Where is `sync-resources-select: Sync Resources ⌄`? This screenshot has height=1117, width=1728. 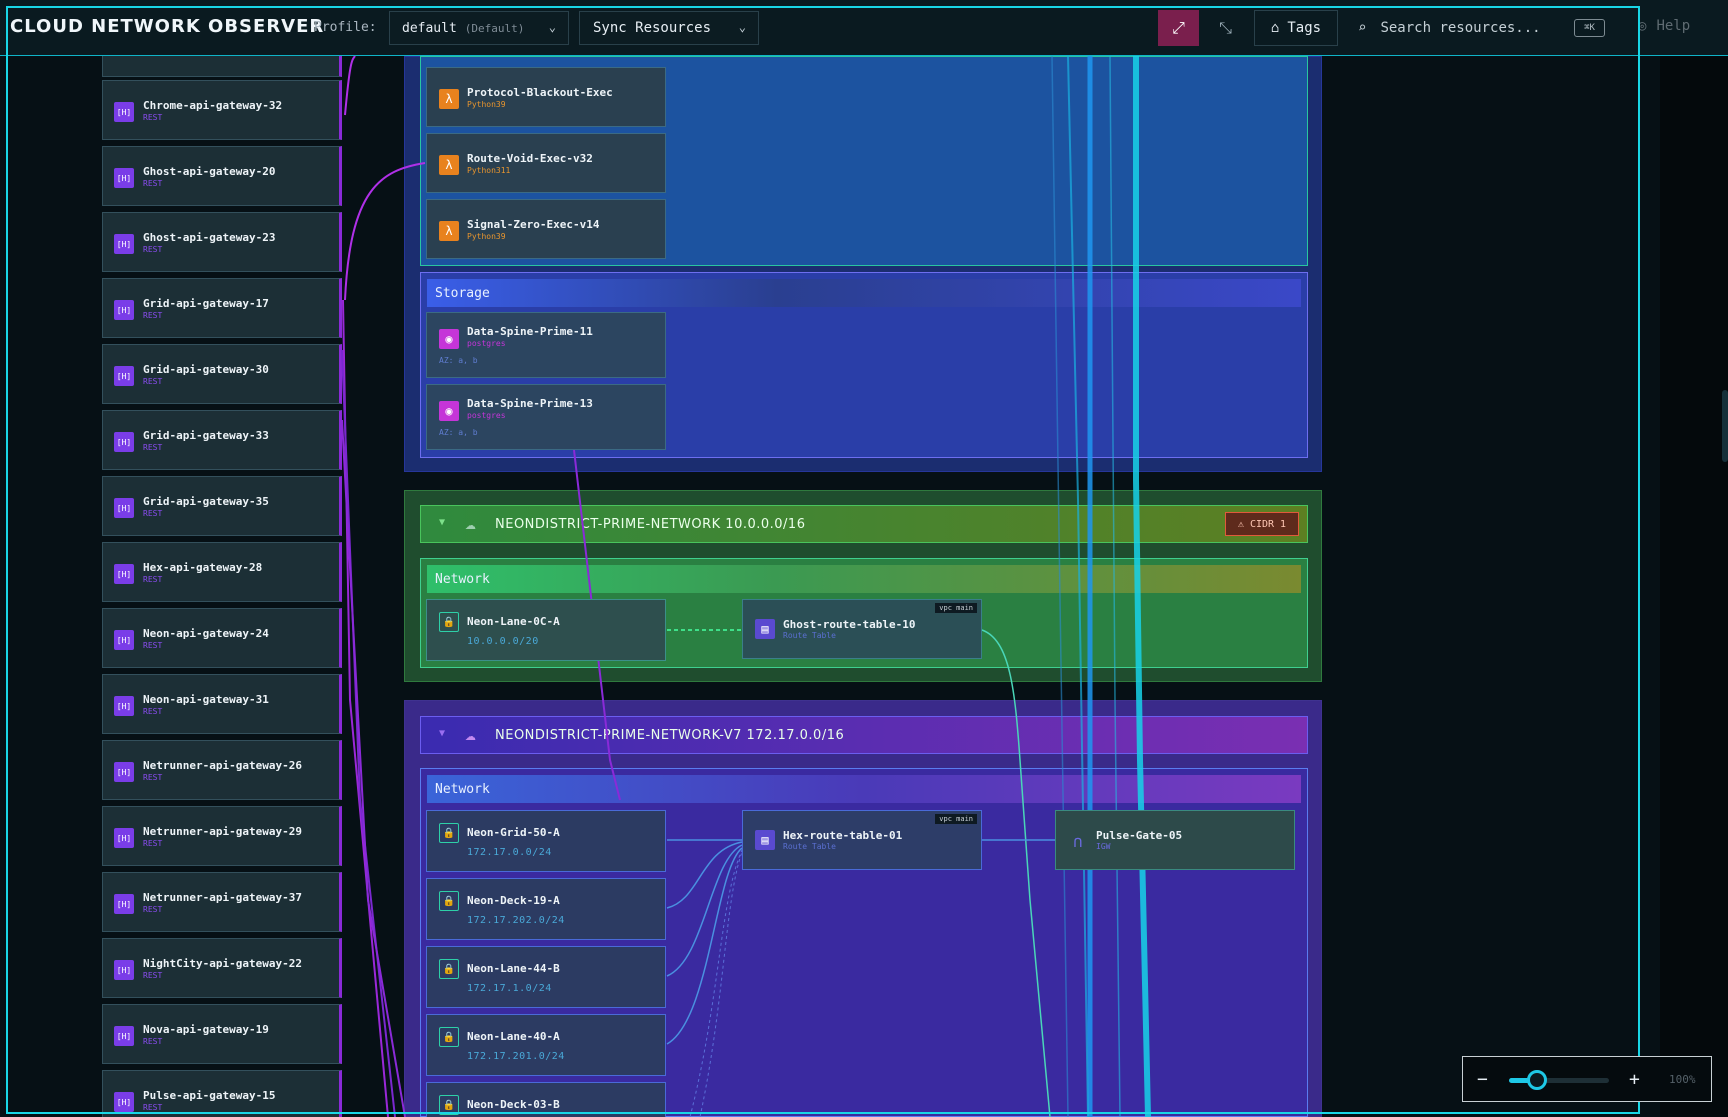 sync-resources-select: Sync Resources ⌄ is located at coordinates (669, 28).